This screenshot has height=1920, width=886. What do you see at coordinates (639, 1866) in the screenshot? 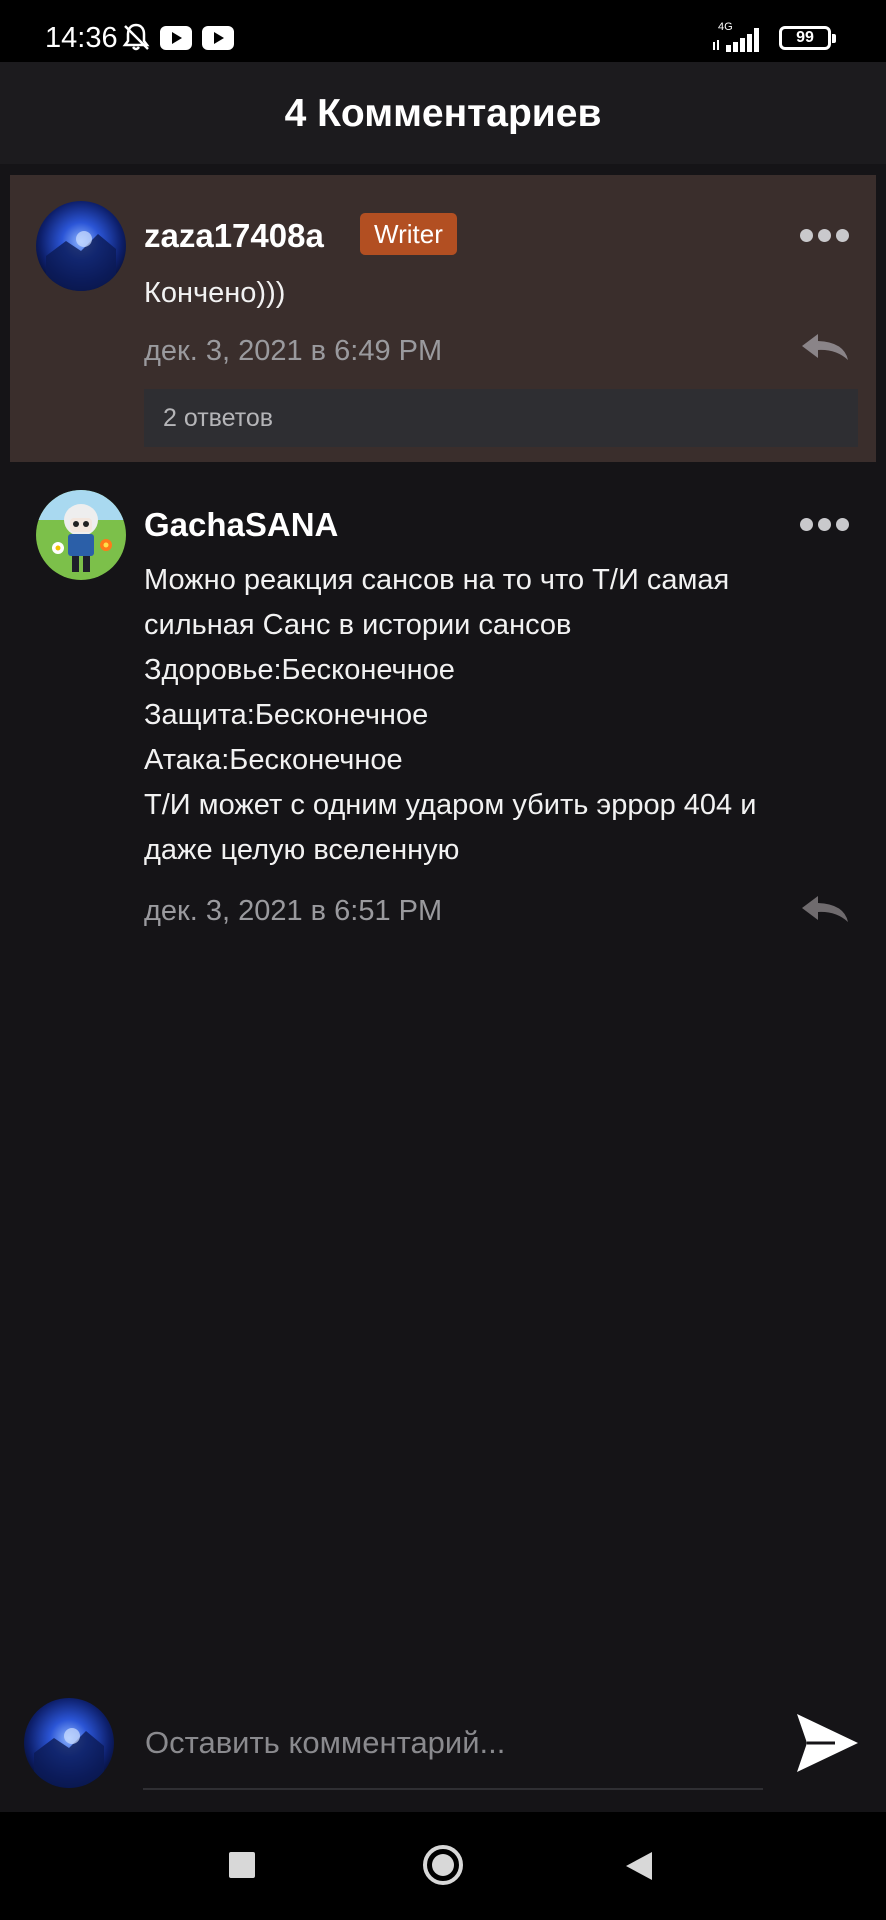
I see `back-button` at bounding box center [639, 1866].